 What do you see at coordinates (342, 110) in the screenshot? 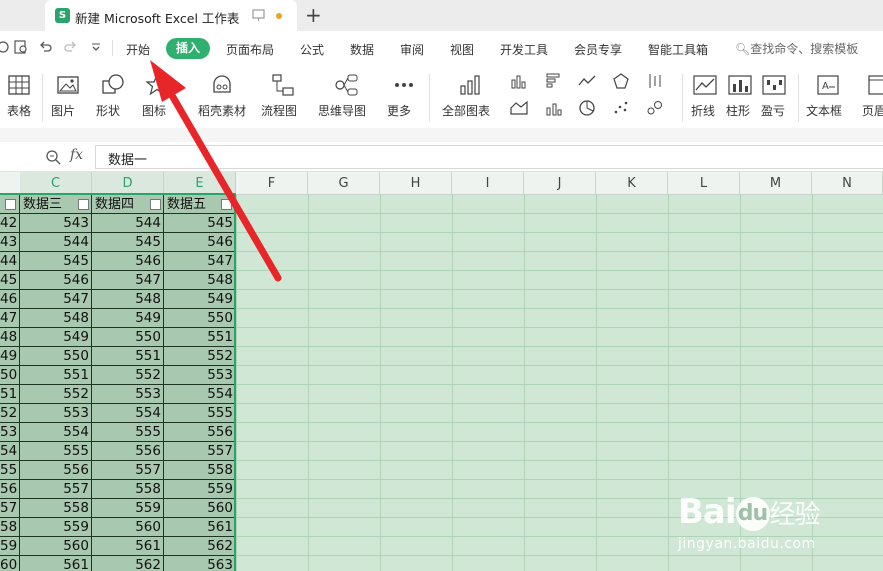
I see `mindmap-label: 思维导图` at bounding box center [342, 110].